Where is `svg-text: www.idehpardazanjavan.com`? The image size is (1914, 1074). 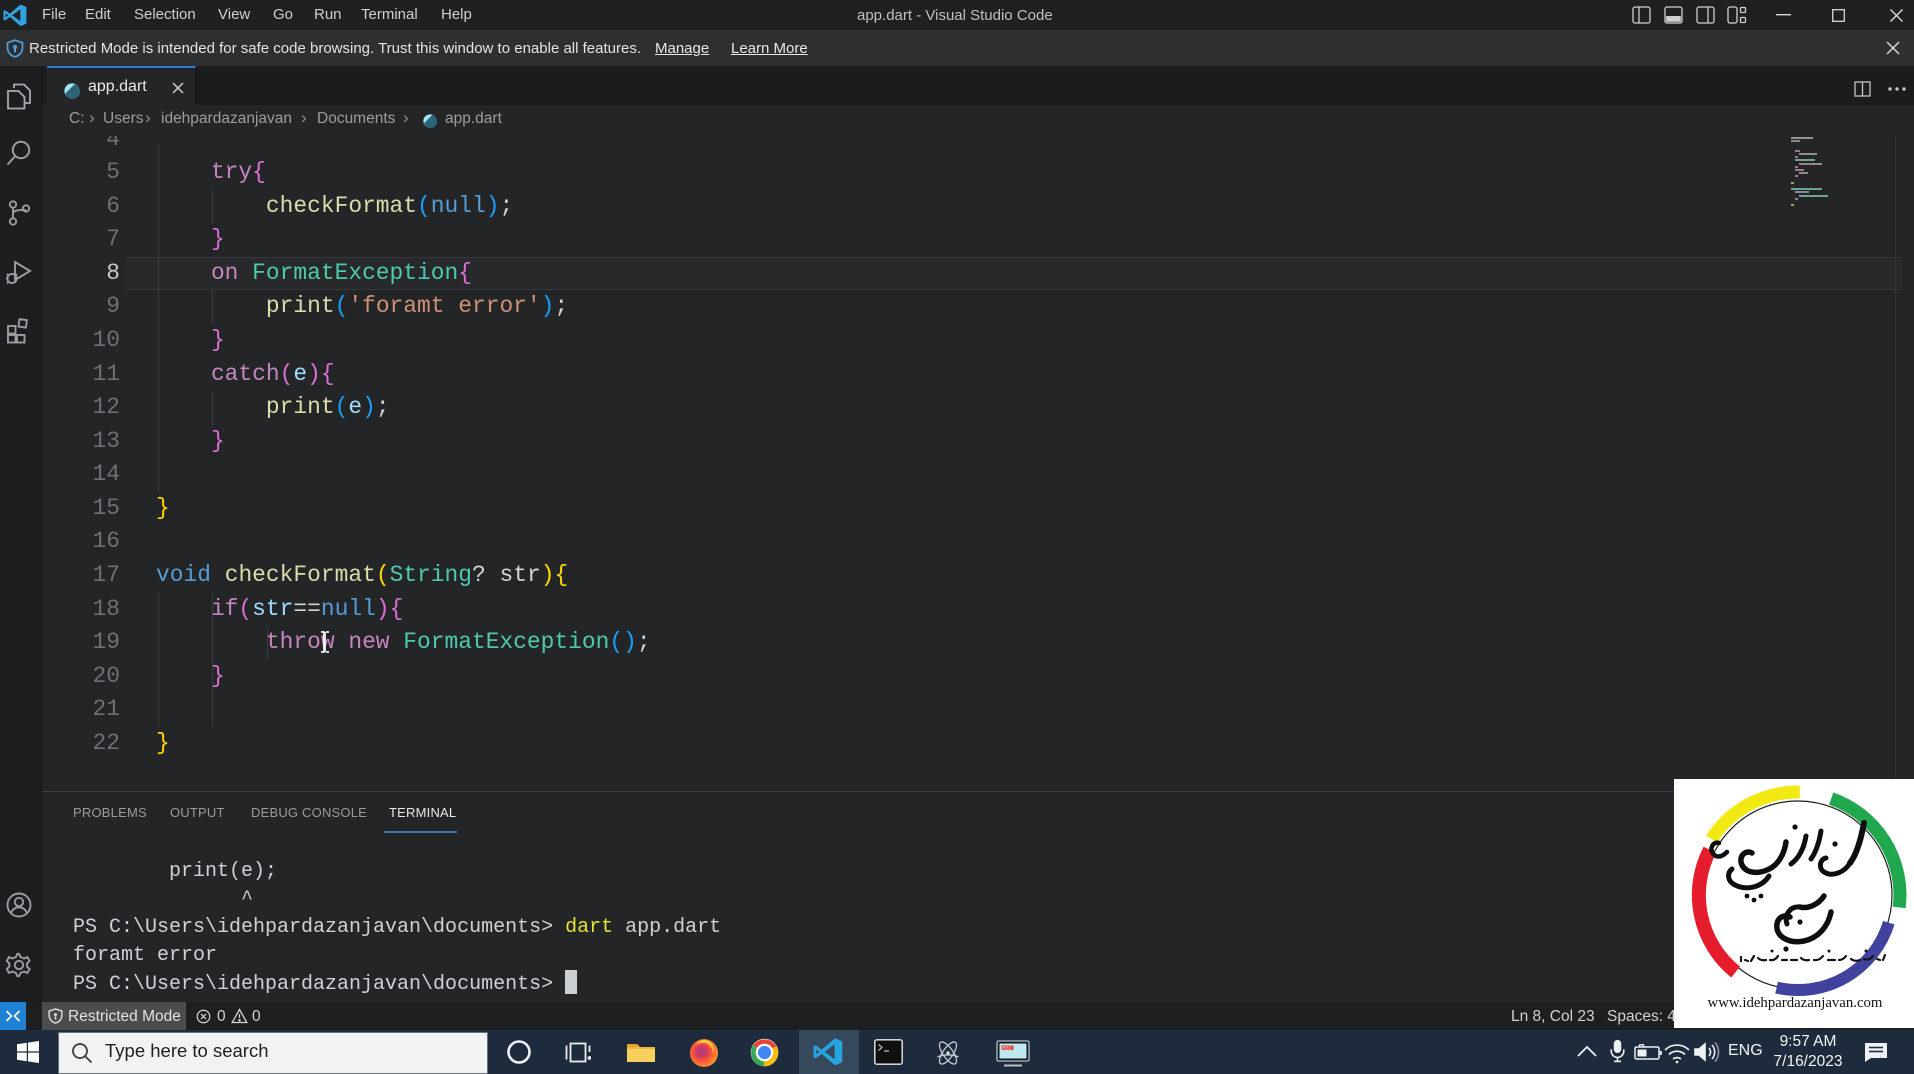
svg-text: www.idehpardazanjavan.com is located at coordinates (1795, 1003).